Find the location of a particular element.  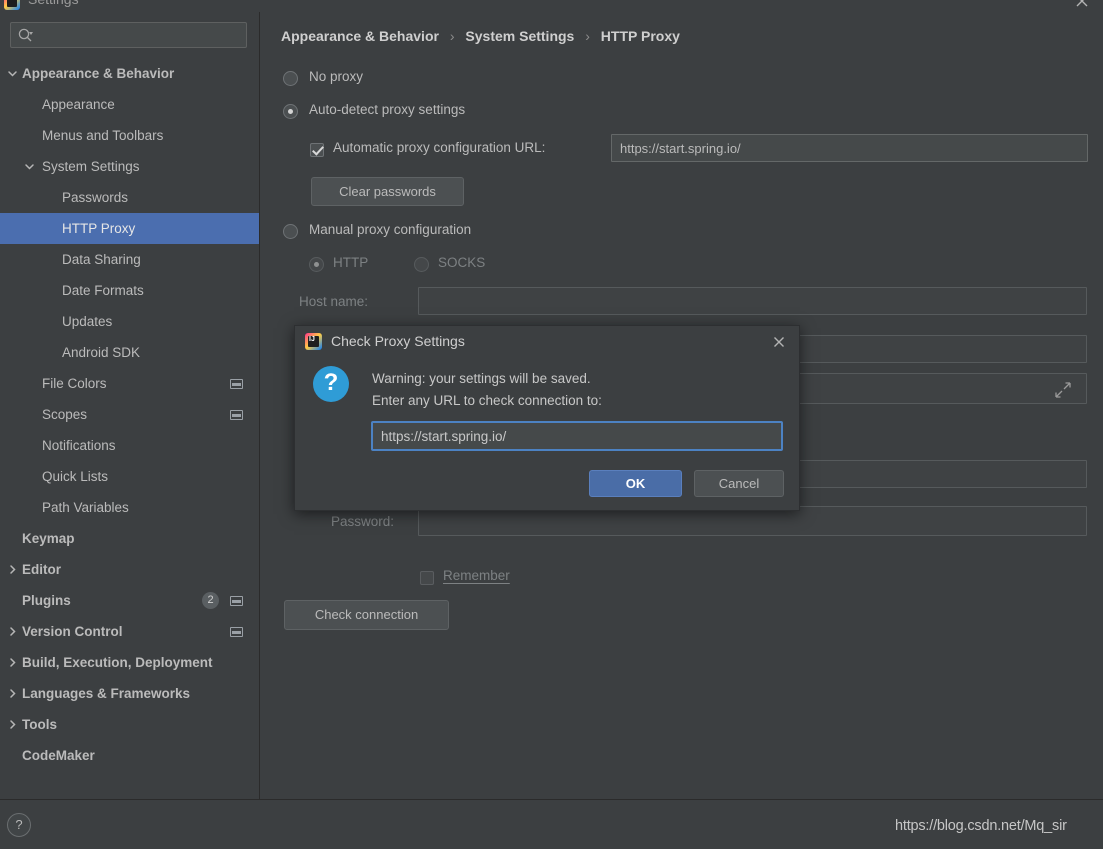

sidebar-item-updates: Updates is located at coordinates (129, 321).